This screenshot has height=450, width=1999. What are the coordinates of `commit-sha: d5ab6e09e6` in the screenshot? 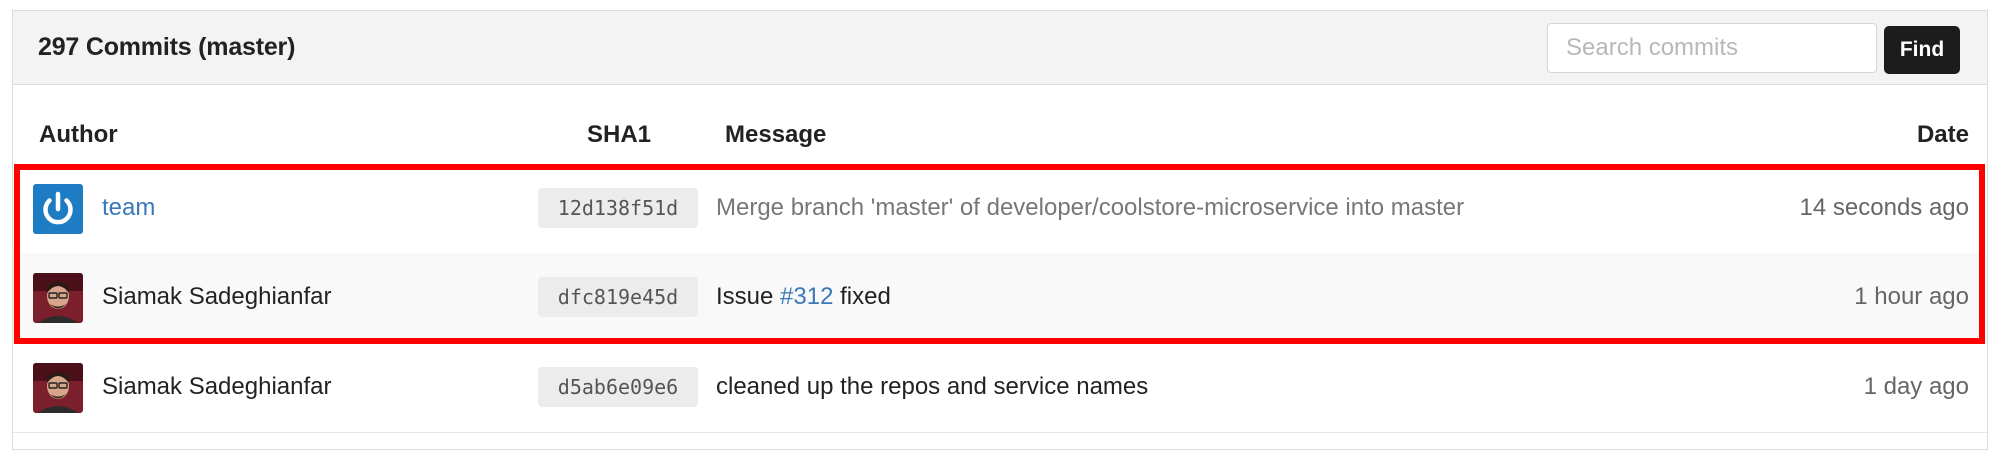 It's located at (618, 387).